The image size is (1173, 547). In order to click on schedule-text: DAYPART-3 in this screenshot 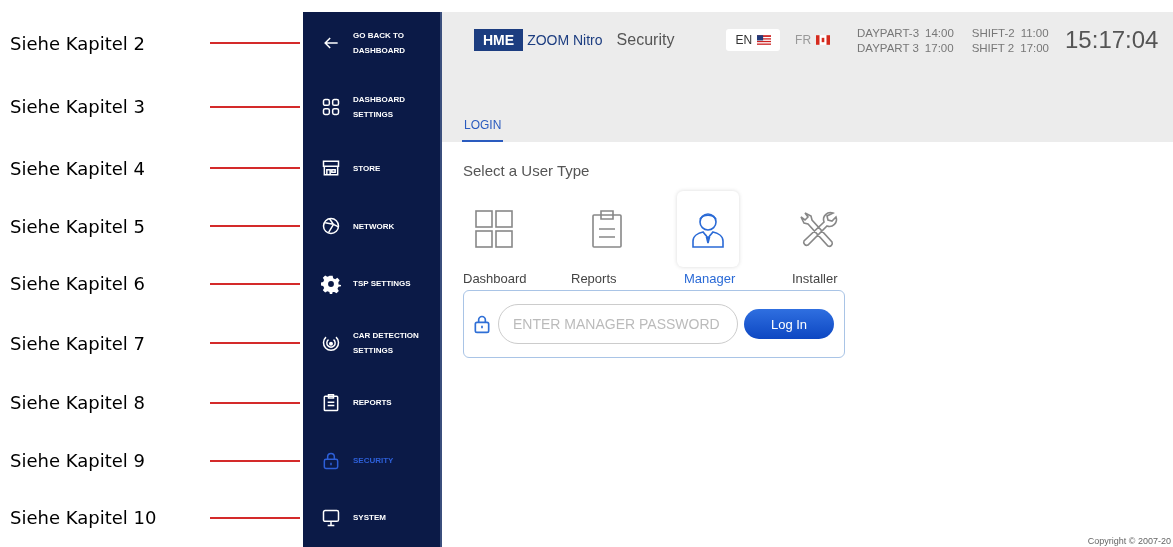, I will do `click(888, 32)`.